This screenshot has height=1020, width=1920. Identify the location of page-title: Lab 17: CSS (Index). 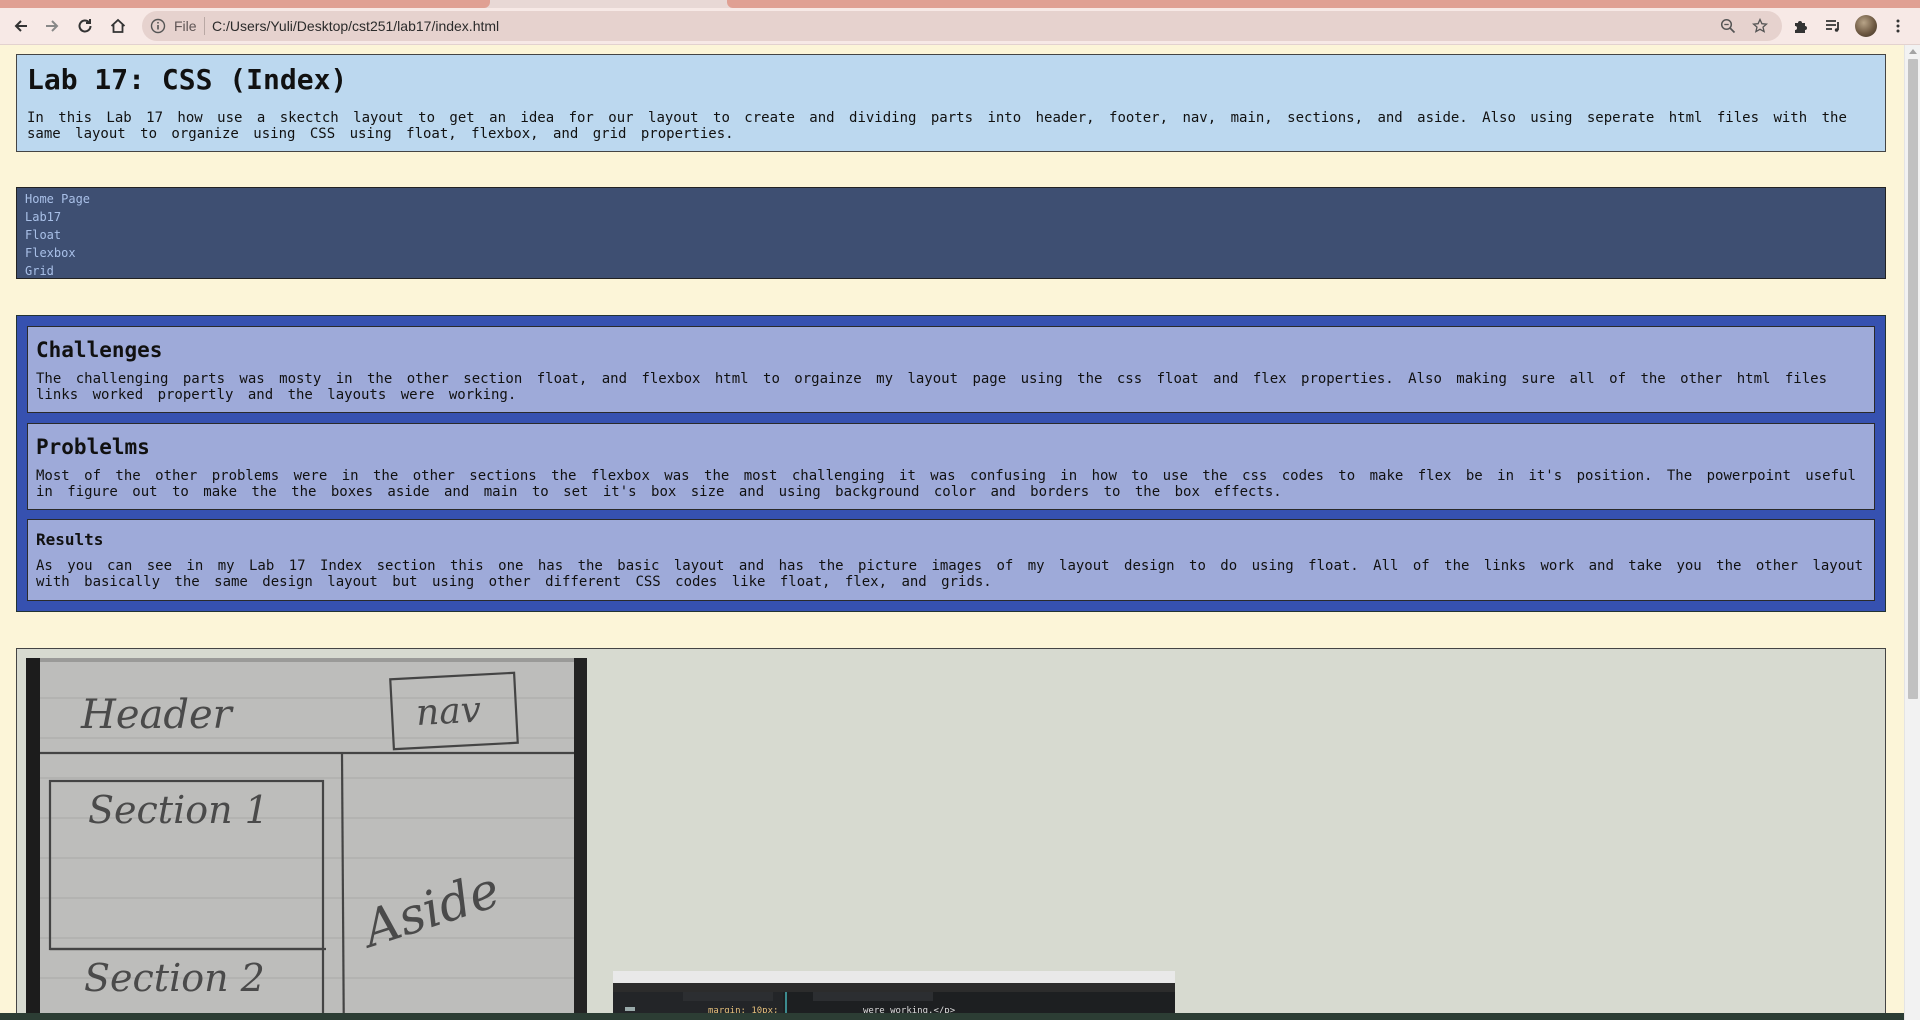
(187, 79).